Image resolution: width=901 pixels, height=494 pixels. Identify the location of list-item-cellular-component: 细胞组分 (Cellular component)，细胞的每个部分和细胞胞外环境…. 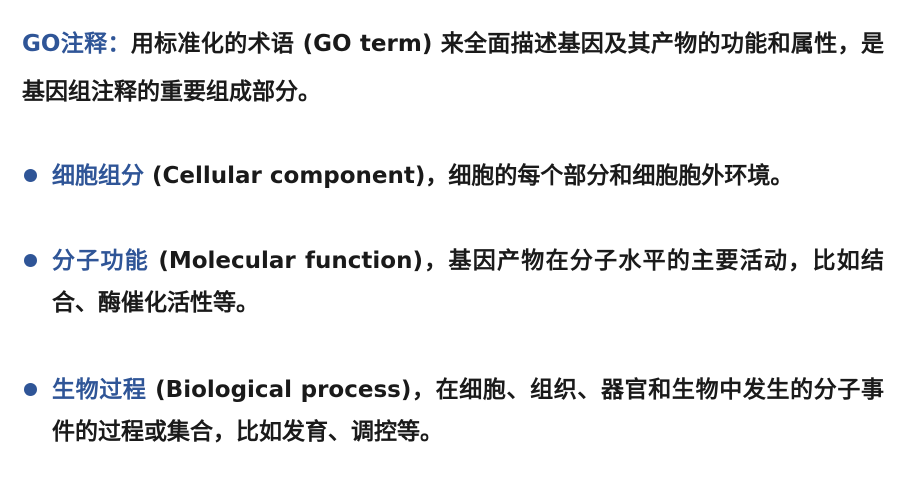
(454, 176).